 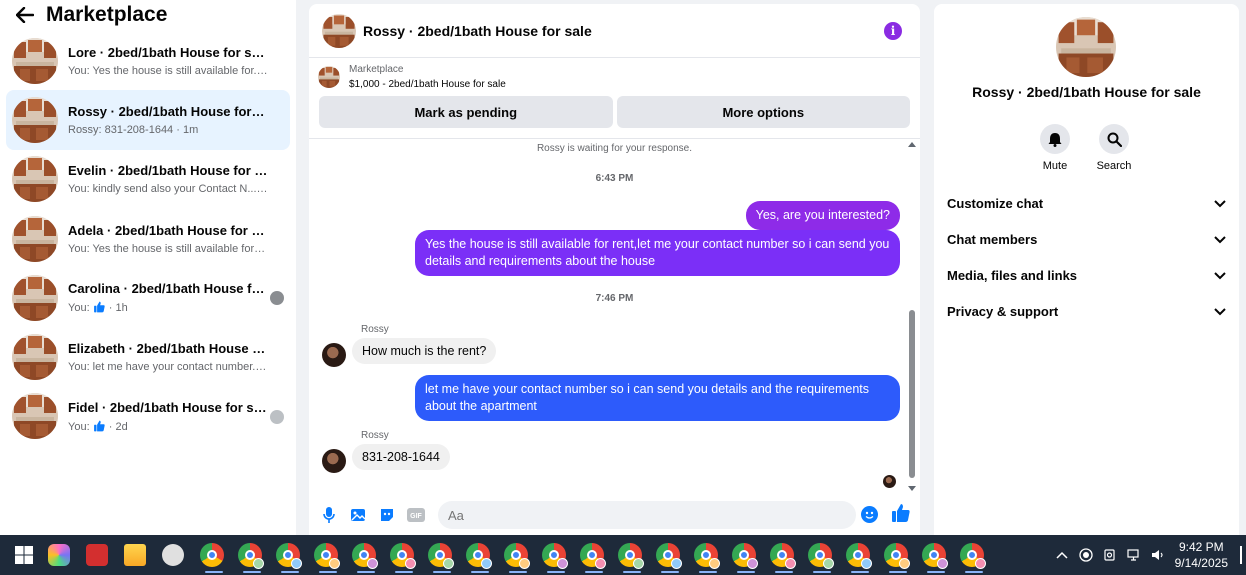 What do you see at coordinates (869, 514) in the screenshot?
I see `emoji-icon` at bounding box center [869, 514].